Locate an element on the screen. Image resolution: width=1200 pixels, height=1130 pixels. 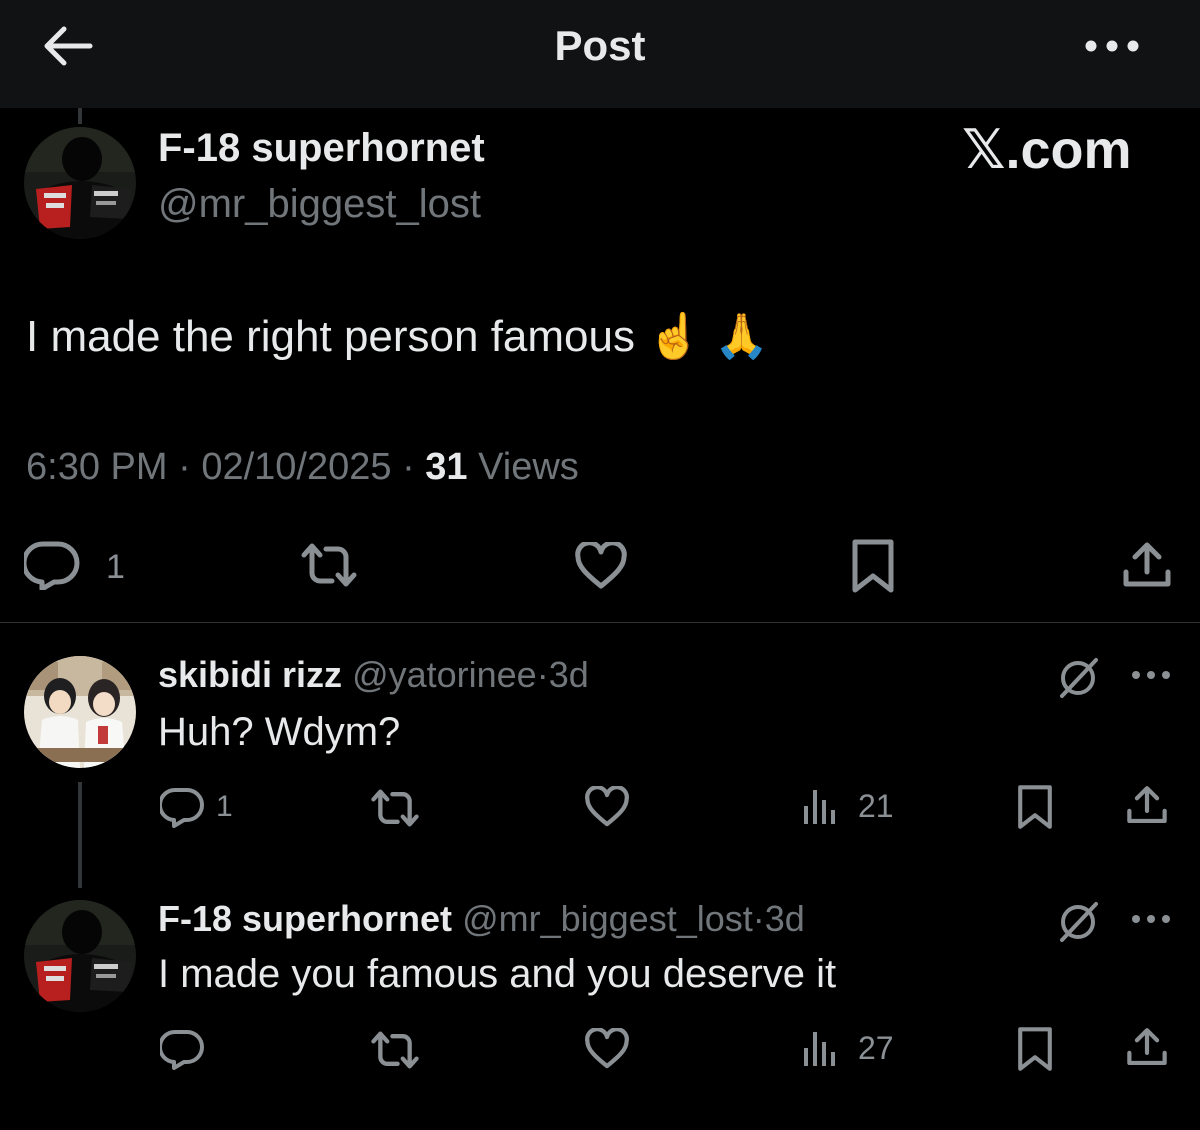
post-text: I made the right person famous ☝️ 🙏 is located at coordinates (398, 336).